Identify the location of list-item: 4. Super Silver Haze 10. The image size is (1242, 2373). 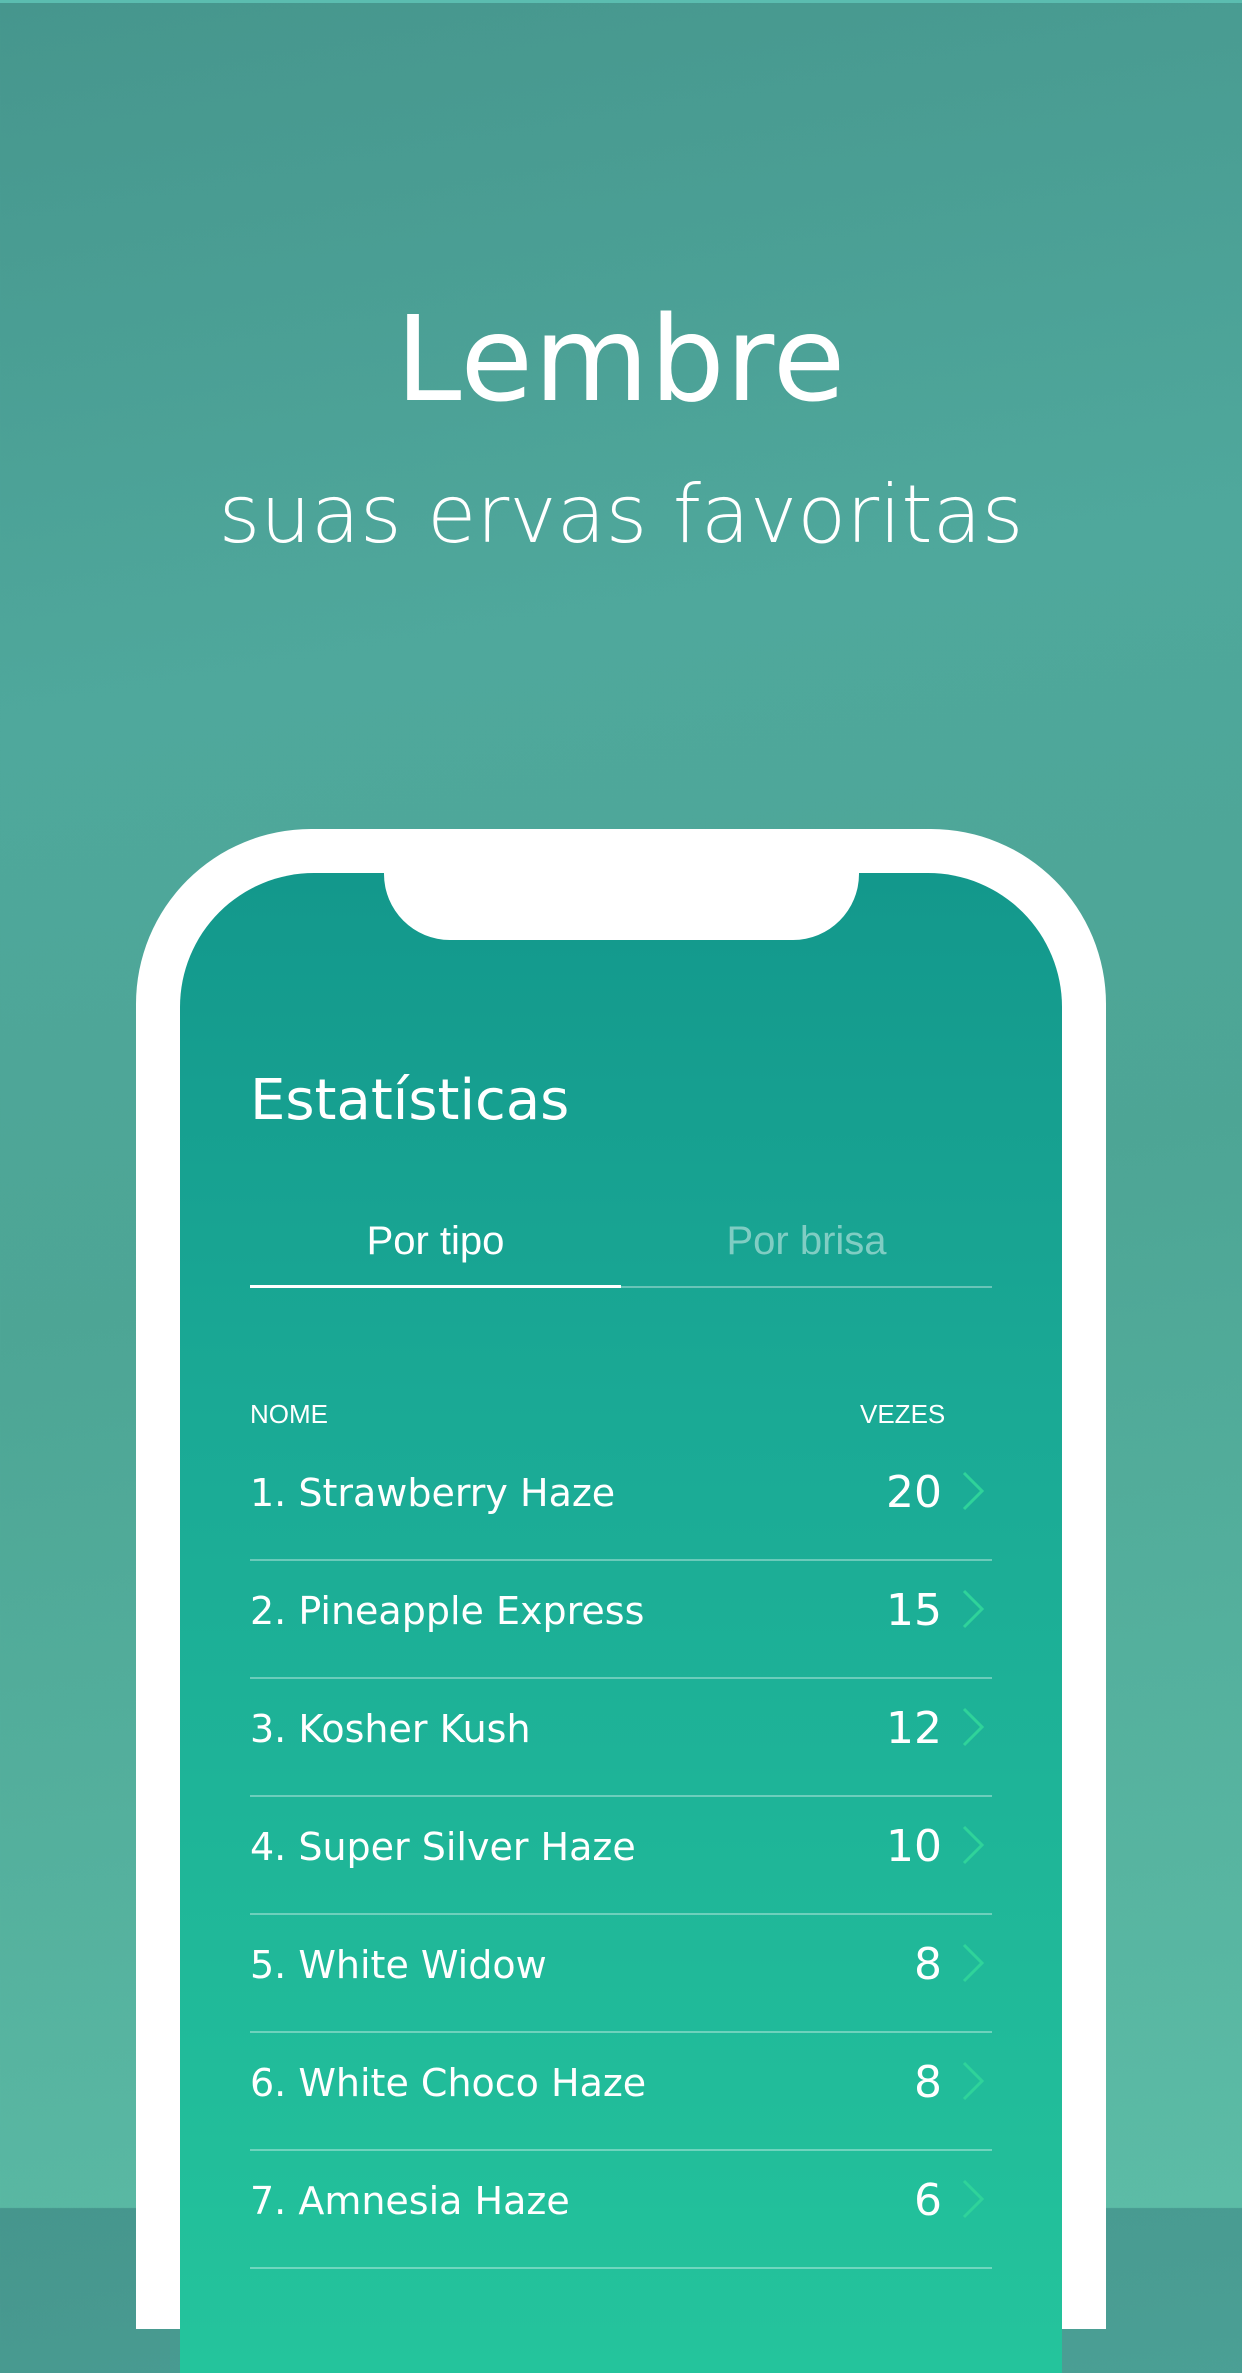
(621, 1856).